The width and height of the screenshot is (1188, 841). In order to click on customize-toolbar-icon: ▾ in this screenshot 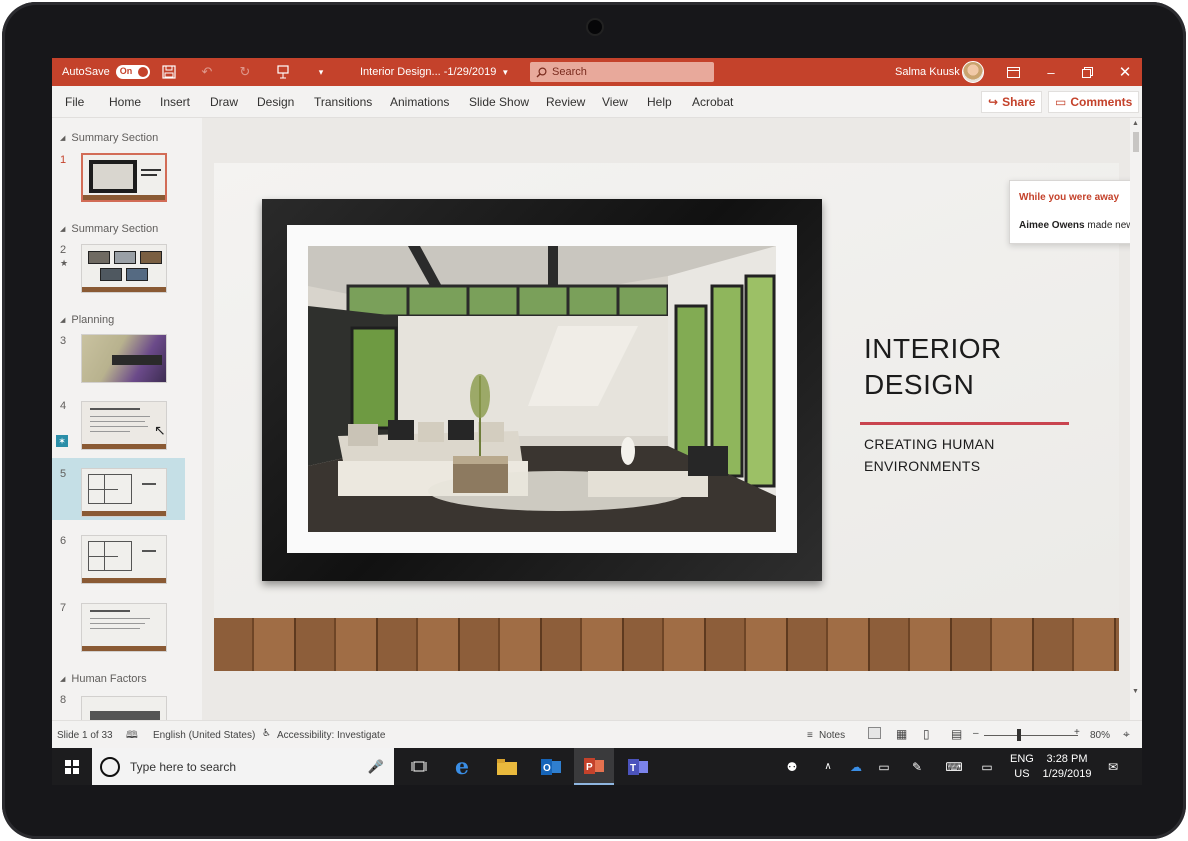, I will do `click(321, 72)`.